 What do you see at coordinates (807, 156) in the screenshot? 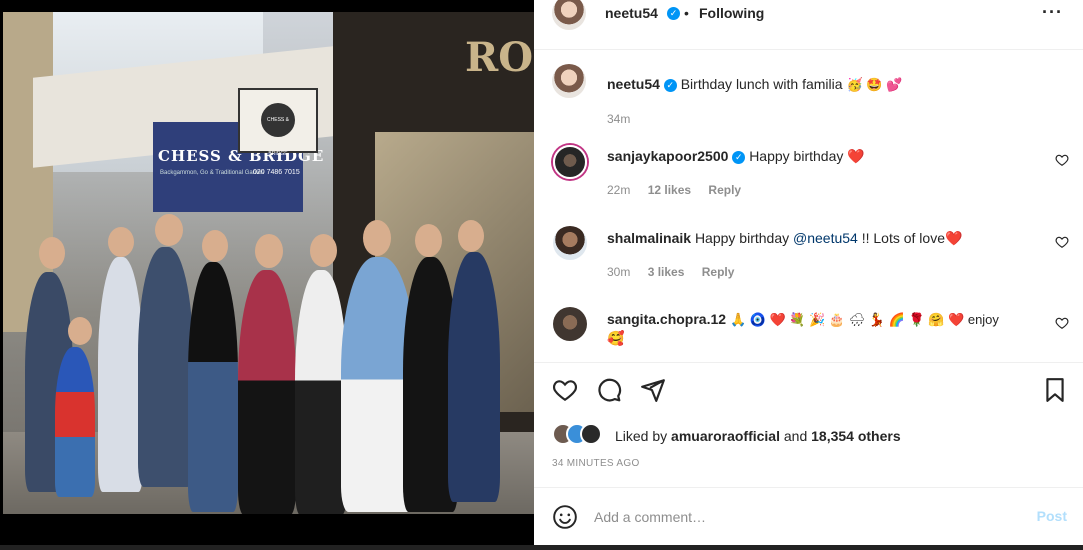
I see `comment-text: Happy birthday ❤️` at bounding box center [807, 156].